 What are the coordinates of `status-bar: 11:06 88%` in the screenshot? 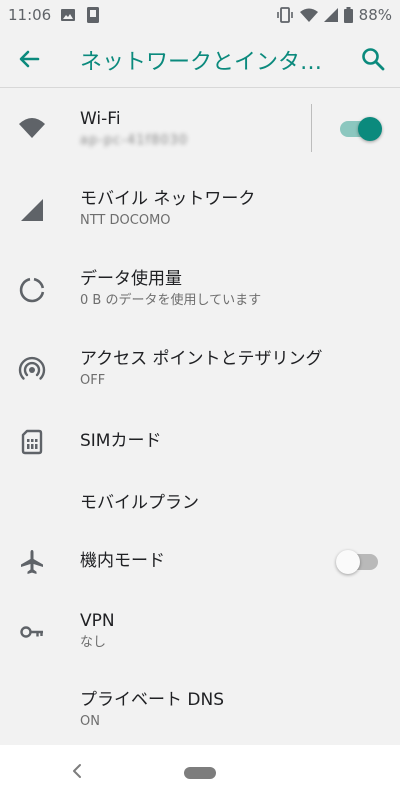 It's located at (200, 15).